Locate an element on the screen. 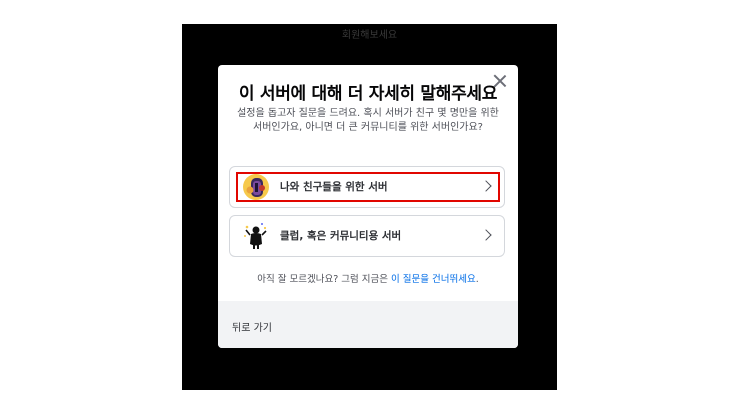 The width and height of the screenshot is (739, 416). skip-question-link: 이 질문을 건너뛰세요 is located at coordinates (433, 279).